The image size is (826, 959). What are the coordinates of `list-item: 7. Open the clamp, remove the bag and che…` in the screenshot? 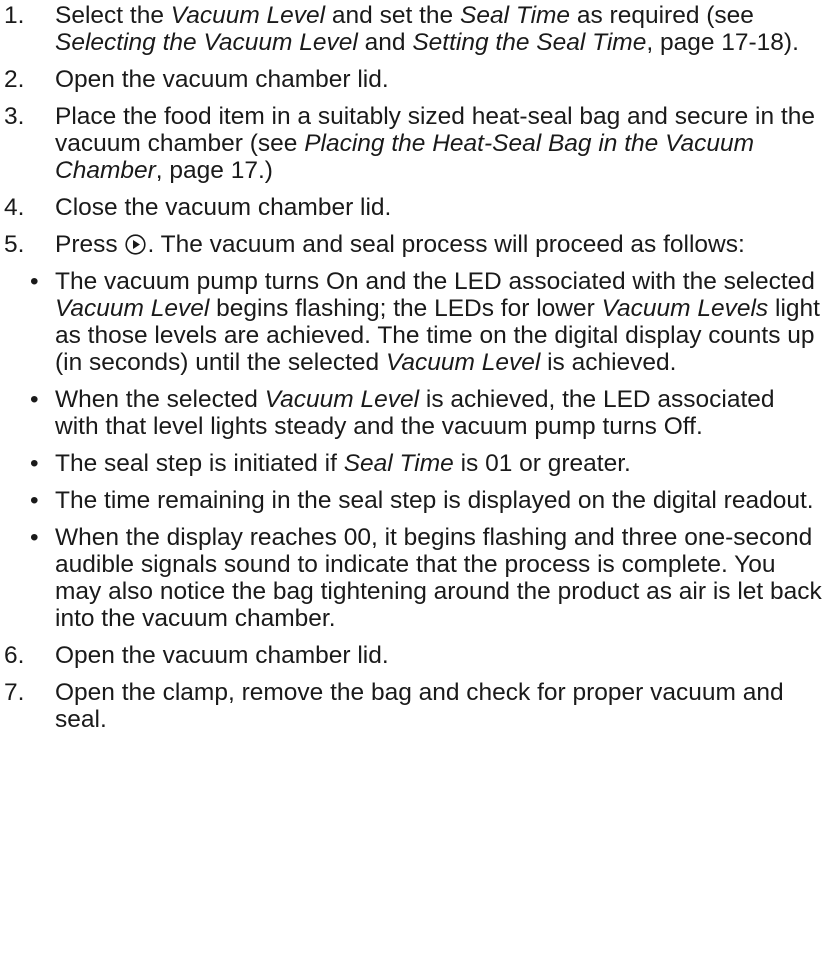 It's located at (413, 706).